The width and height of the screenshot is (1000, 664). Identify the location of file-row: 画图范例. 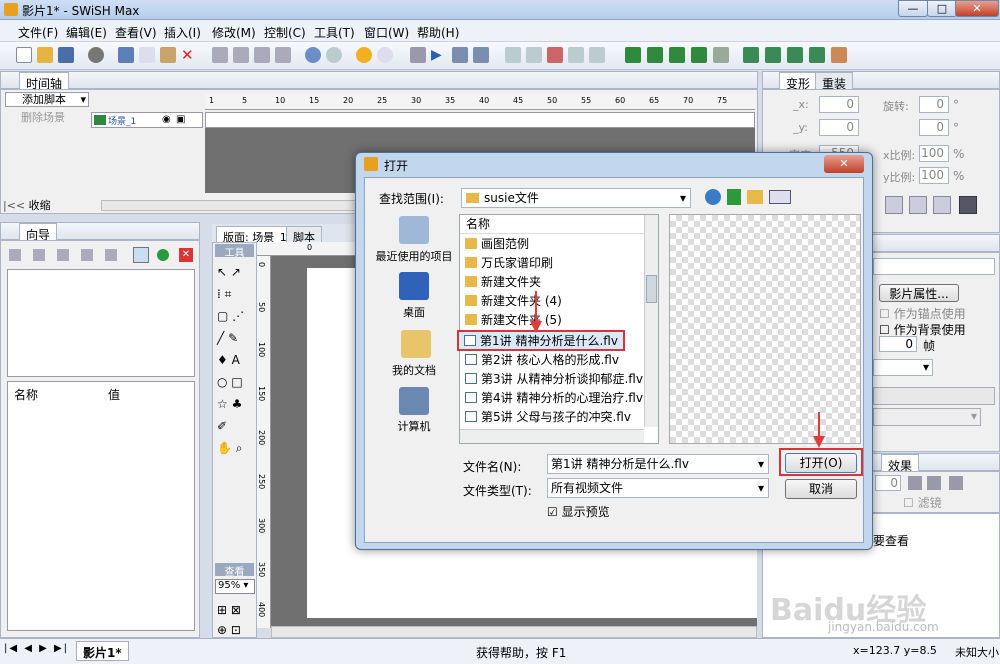
(550, 244).